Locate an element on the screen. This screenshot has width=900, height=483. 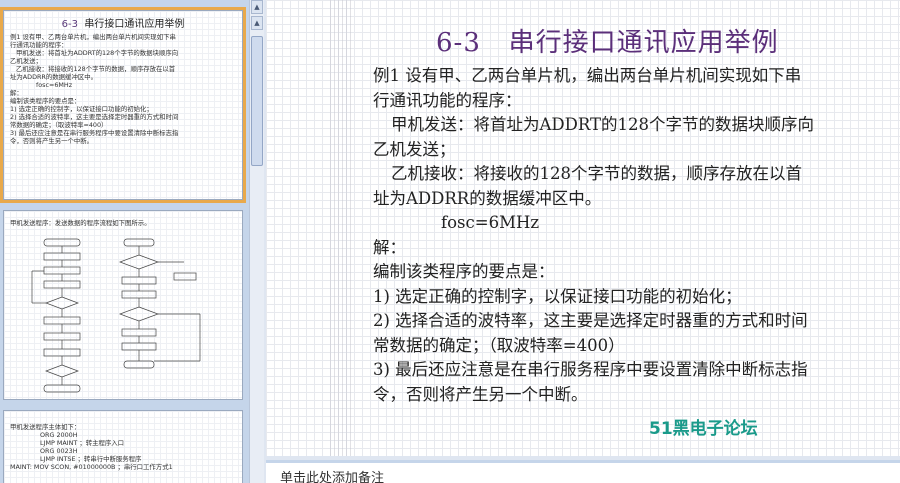
thumb-1-line: 常数据的确定；（取波特率=400） is located at coordinates (59, 125).